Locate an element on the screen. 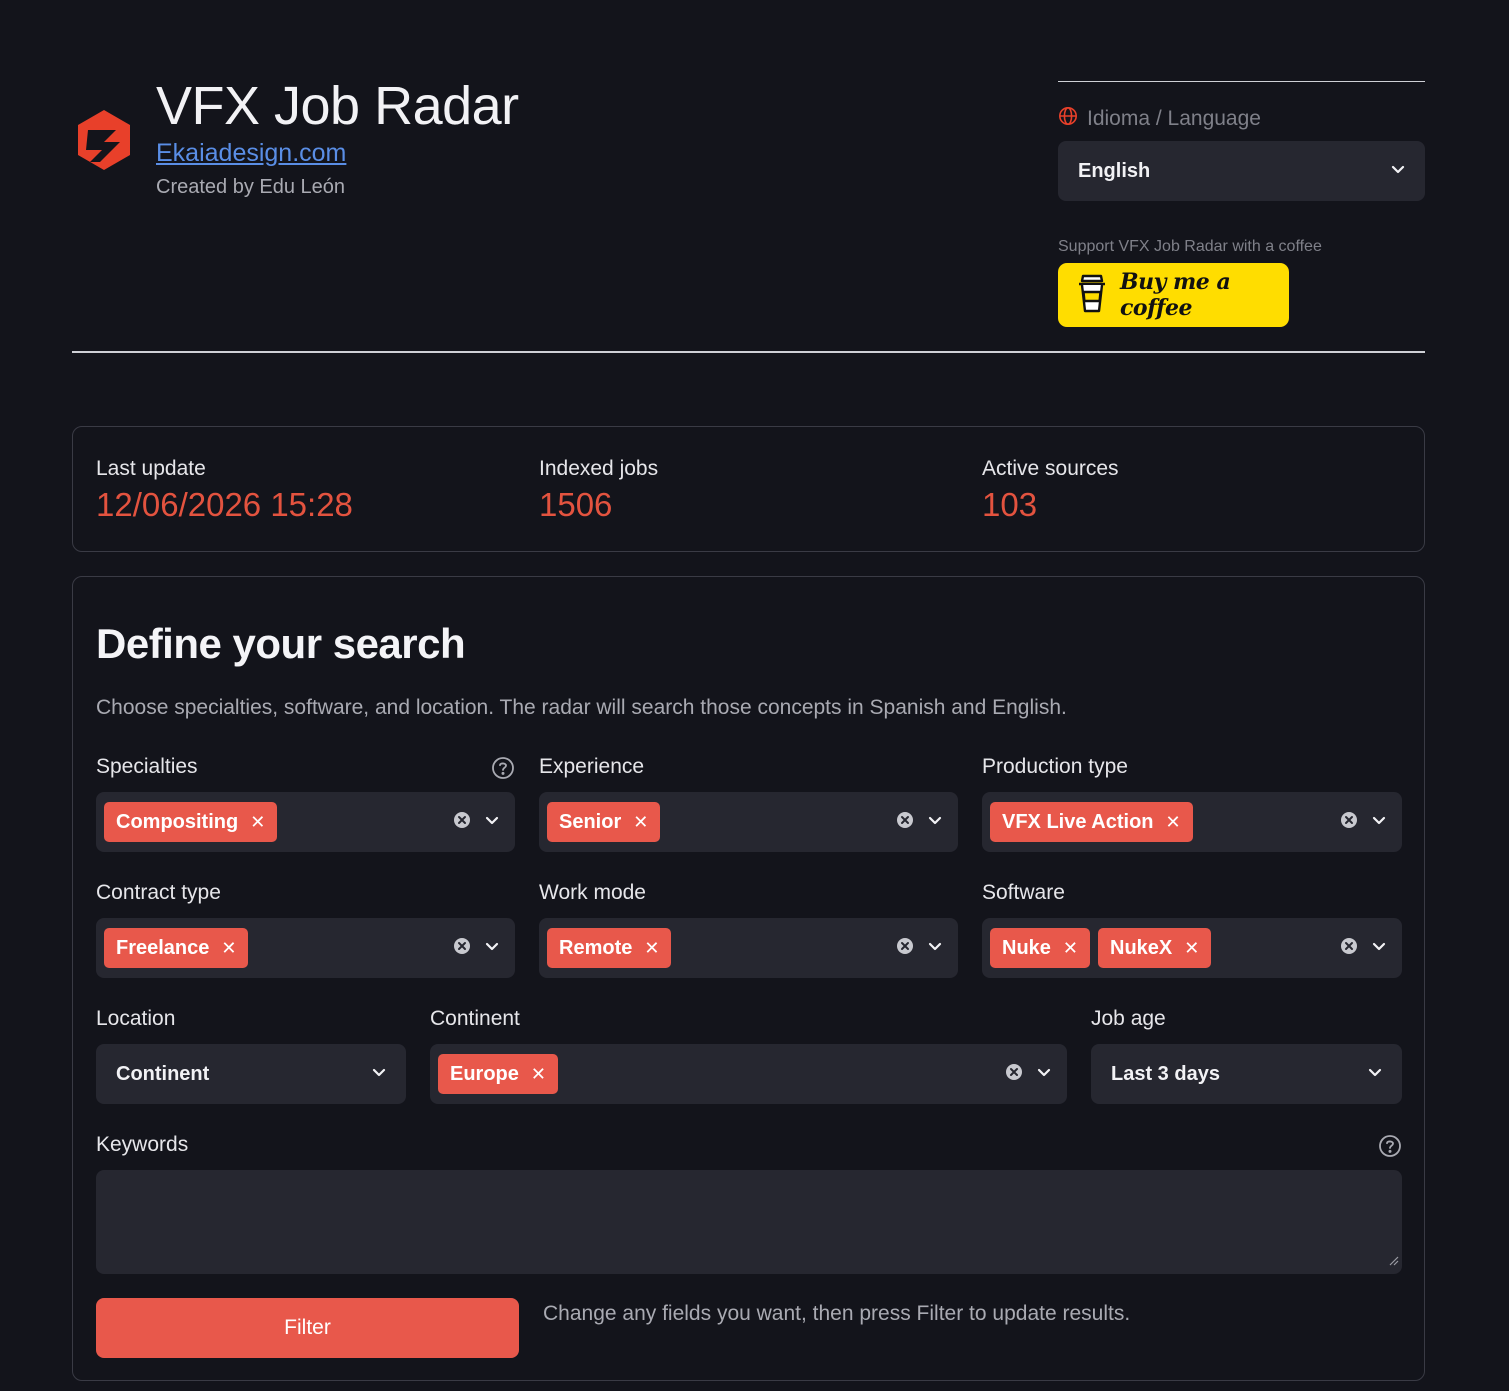  contract-type-multiselect: Freelance ✕ is located at coordinates (305, 948).